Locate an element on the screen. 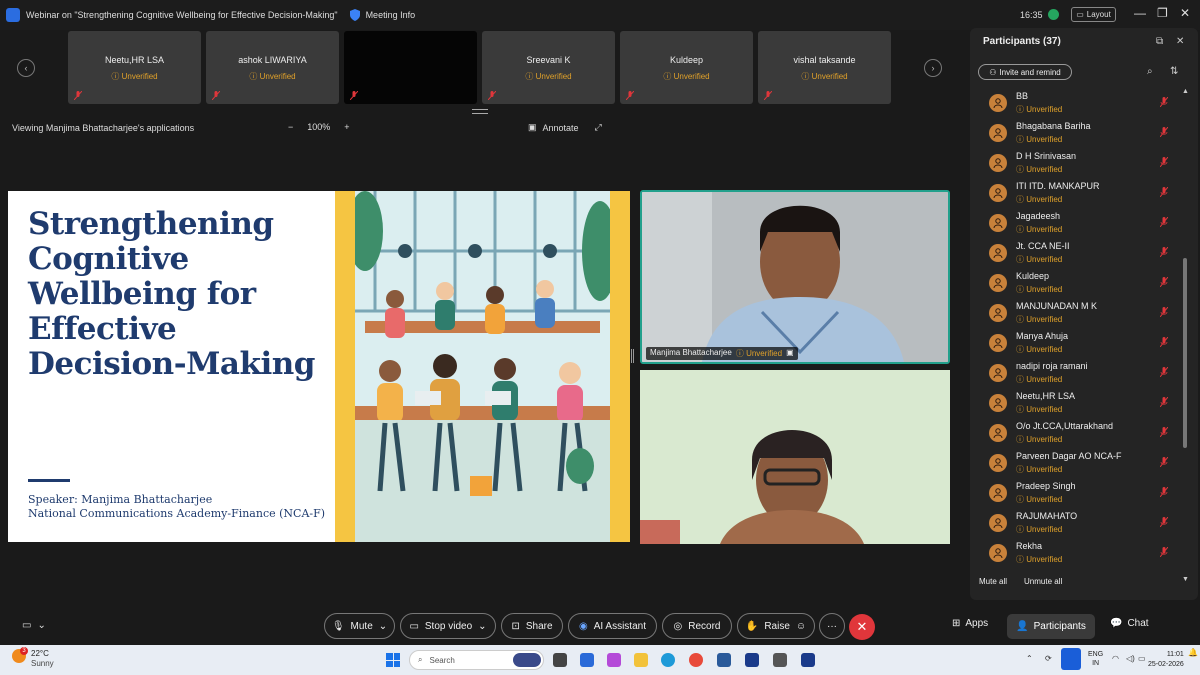 This screenshot has width=1200, height=675. sort-icon: ⇅ is located at coordinates (1174, 71).